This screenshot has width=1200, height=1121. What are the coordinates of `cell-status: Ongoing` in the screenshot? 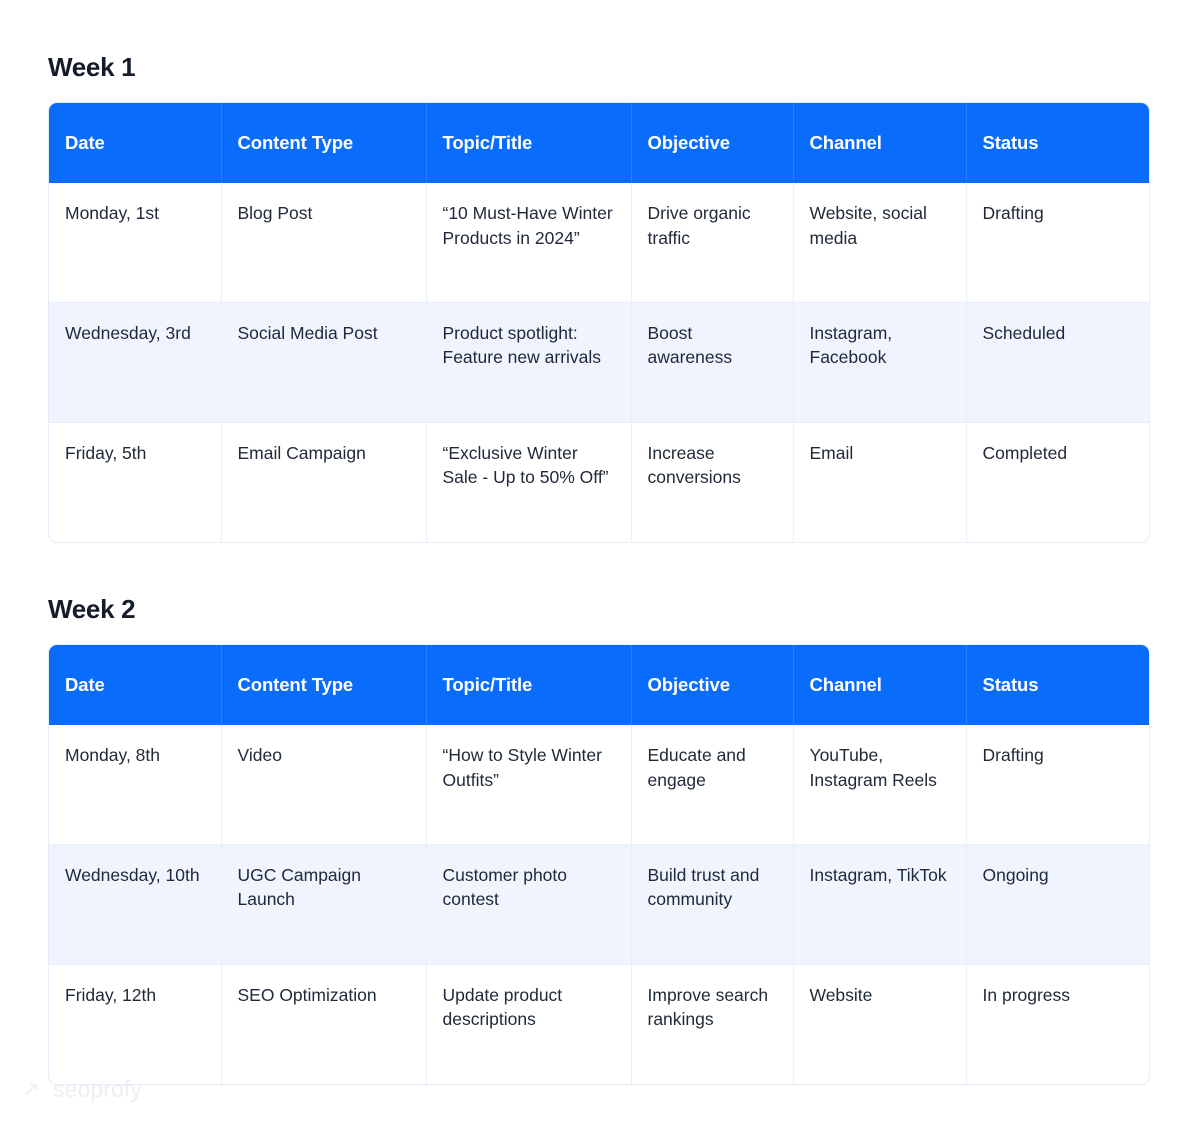 It's located at (1057, 903).